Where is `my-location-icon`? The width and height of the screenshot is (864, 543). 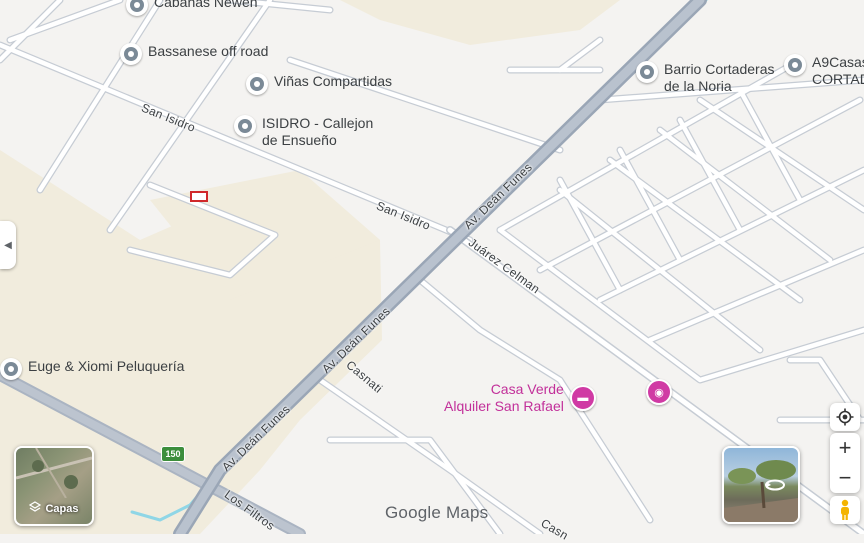
my-location-icon is located at coordinates (845, 417).